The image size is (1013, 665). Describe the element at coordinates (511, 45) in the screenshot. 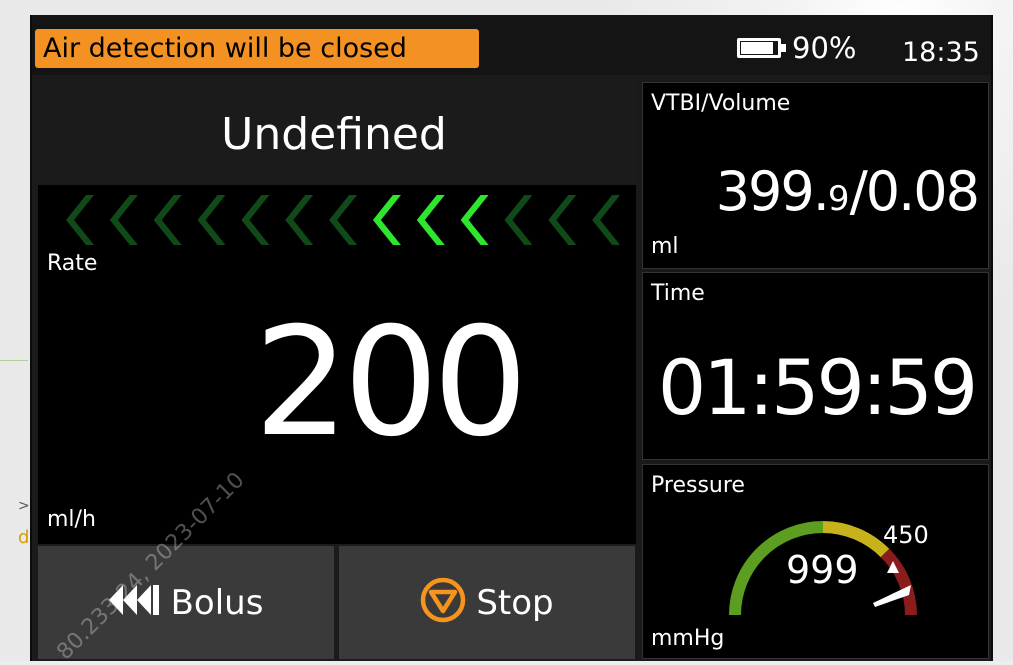

I see `status-bar: Air detection will be closed 90% 18:35` at that location.